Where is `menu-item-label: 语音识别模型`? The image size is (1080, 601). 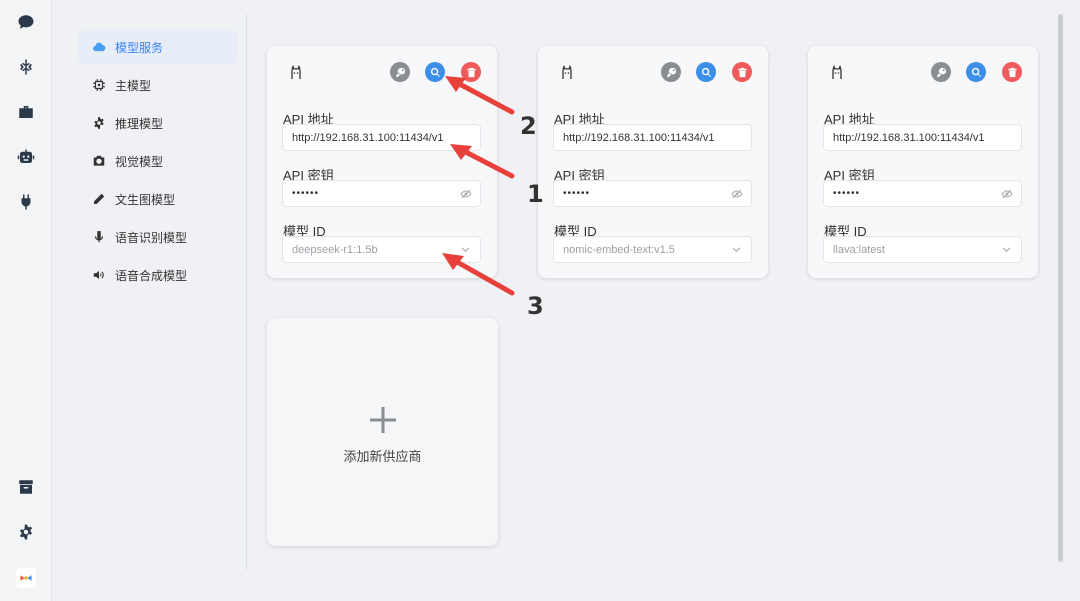
menu-item-label: 语音识别模型 is located at coordinates (151, 237).